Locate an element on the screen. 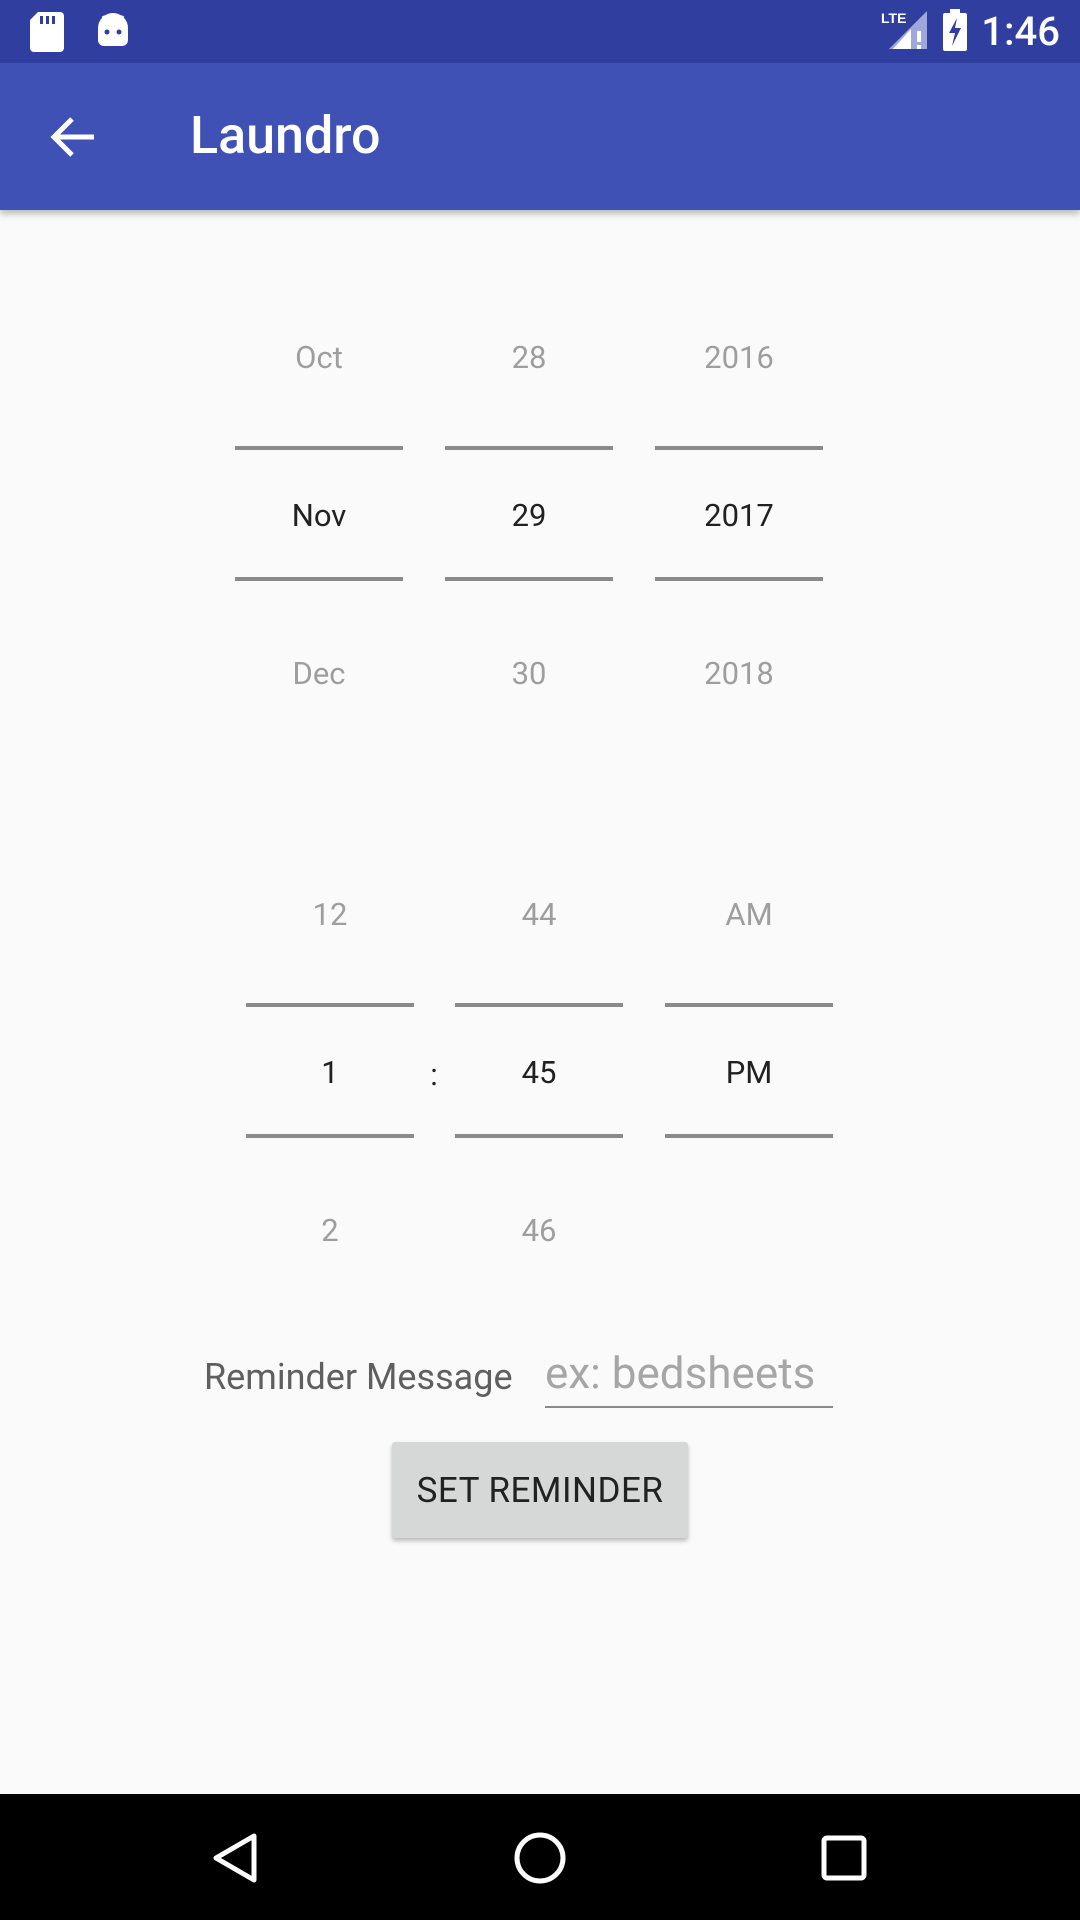 The image size is (1080, 1920). battery-charging-icon is located at coordinates (955, 32).